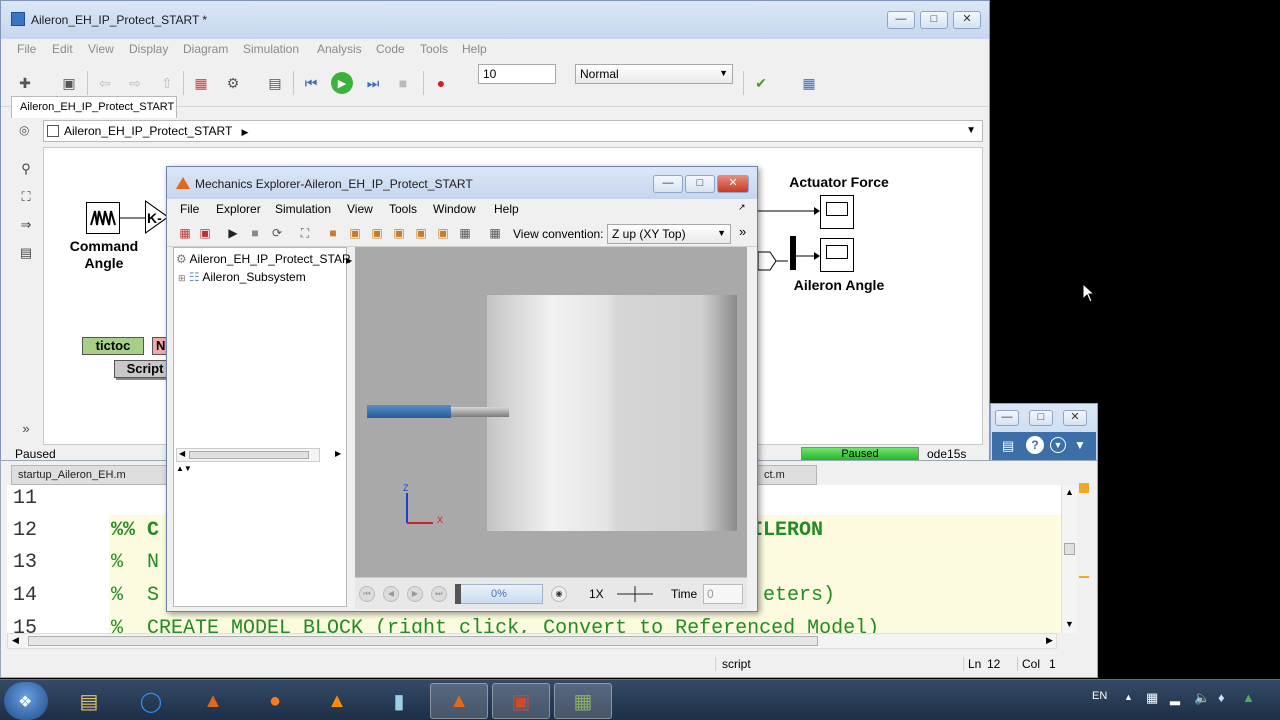 Image resolution: width=1280 pixels, height=720 pixels. Describe the element at coordinates (1058, 445) in the screenshot. I see `search-docs-icon: ▼` at that location.